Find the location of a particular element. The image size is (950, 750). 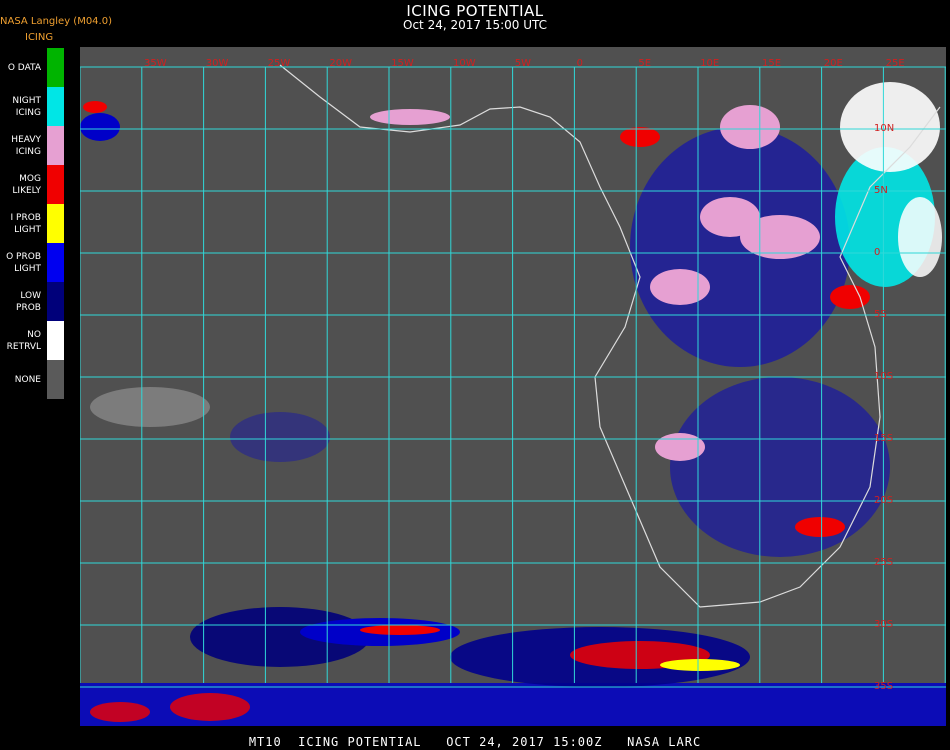

legend-label: O PROB LIGHT is located at coordinates (23, 262).